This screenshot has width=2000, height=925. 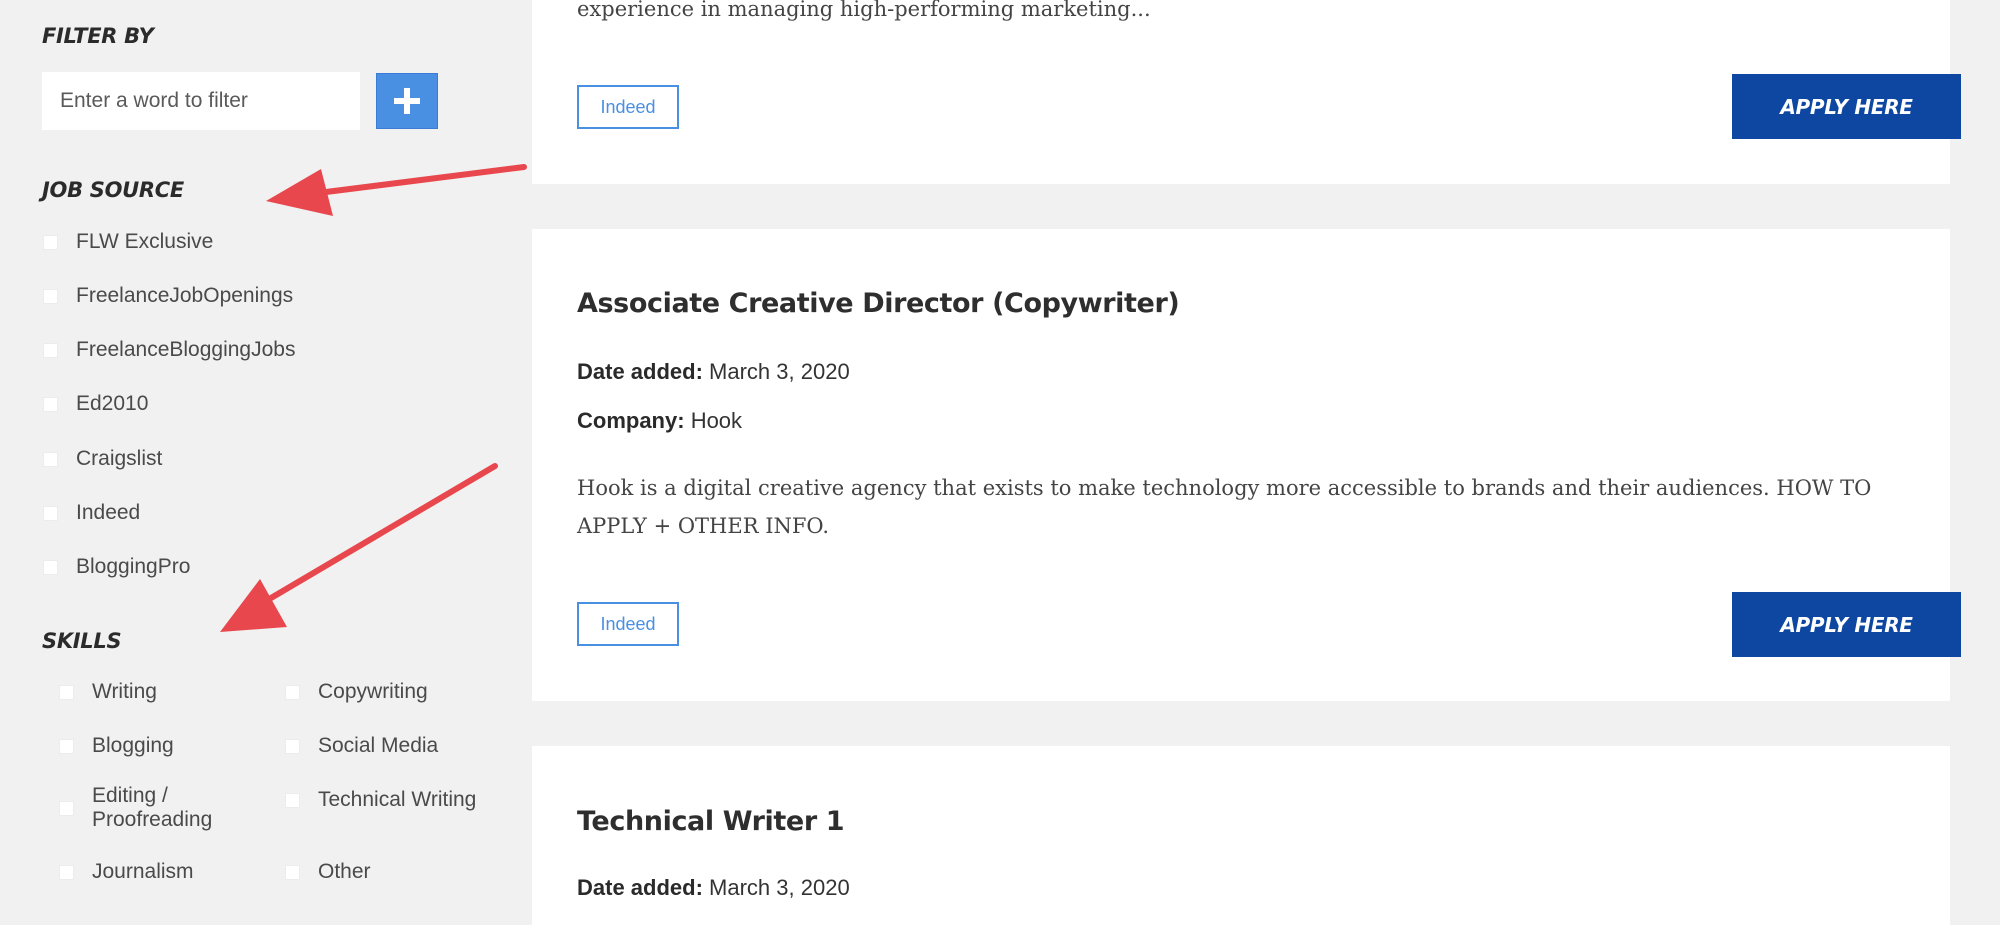 What do you see at coordinates (397, 799) in the screenshot?
I see `checkbox-label: Technical Writing` at bounding box center [397, 799].